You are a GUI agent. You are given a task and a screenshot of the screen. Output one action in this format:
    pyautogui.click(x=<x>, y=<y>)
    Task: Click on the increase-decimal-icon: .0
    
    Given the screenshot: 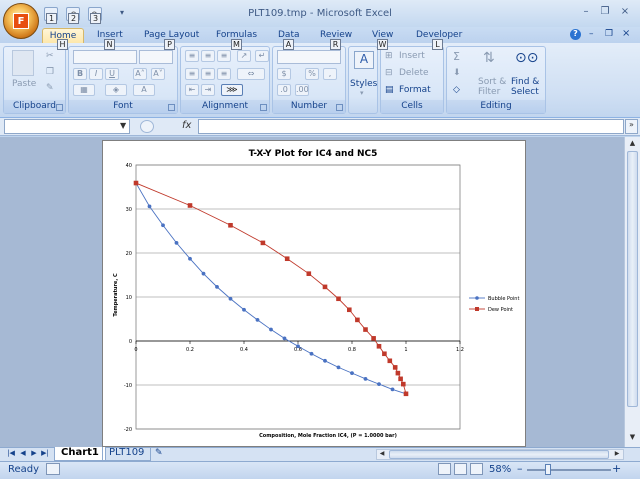 What is the action you would take?
    pyautogui.click(x=284, y=90)
    